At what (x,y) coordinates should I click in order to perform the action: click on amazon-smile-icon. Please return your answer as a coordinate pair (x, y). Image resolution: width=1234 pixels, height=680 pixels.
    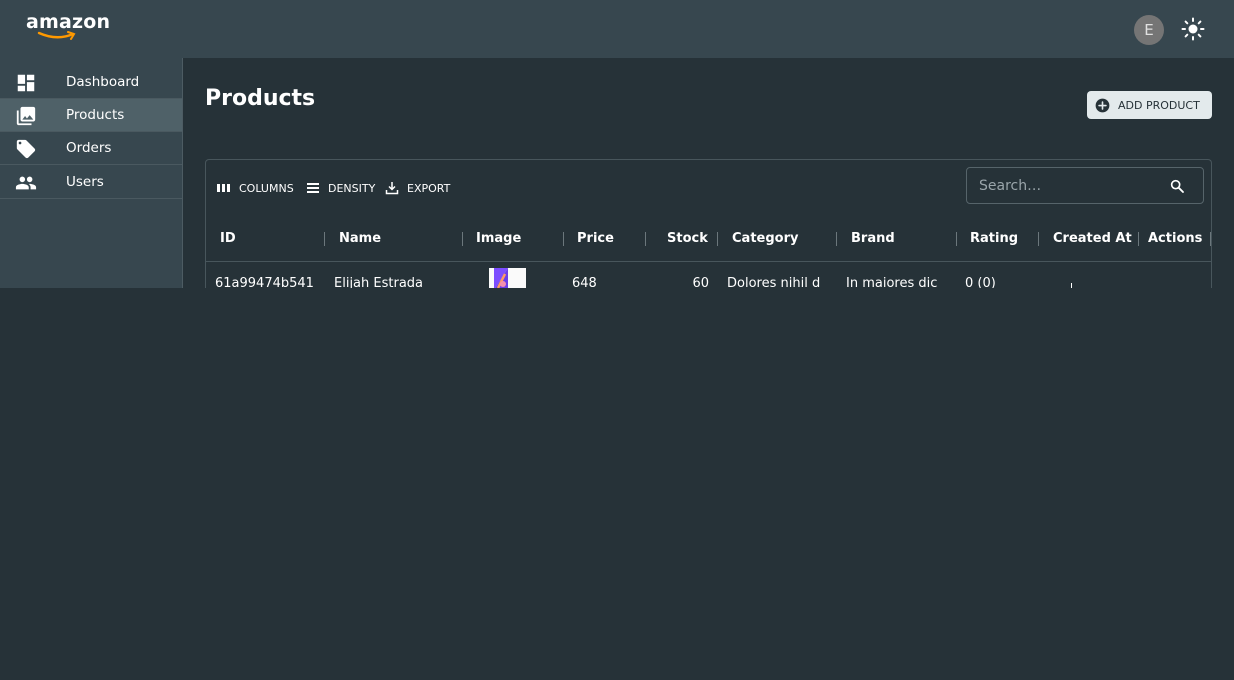
    Looking at the image, I should click on (56, 35).